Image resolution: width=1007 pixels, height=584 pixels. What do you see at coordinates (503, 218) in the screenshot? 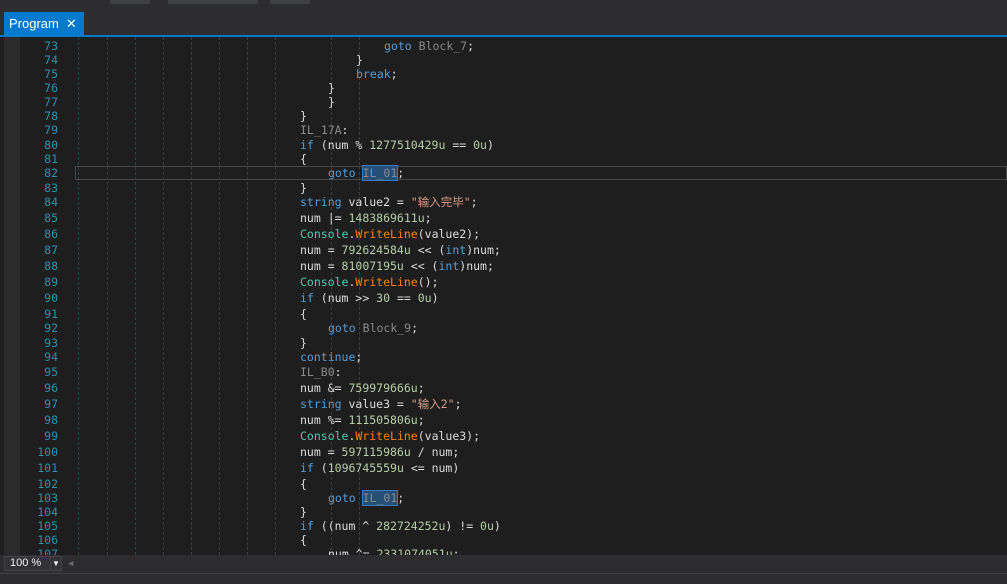
I see `code-line: 85 num |= 1483869611u;` at bounding box center [503, 218].